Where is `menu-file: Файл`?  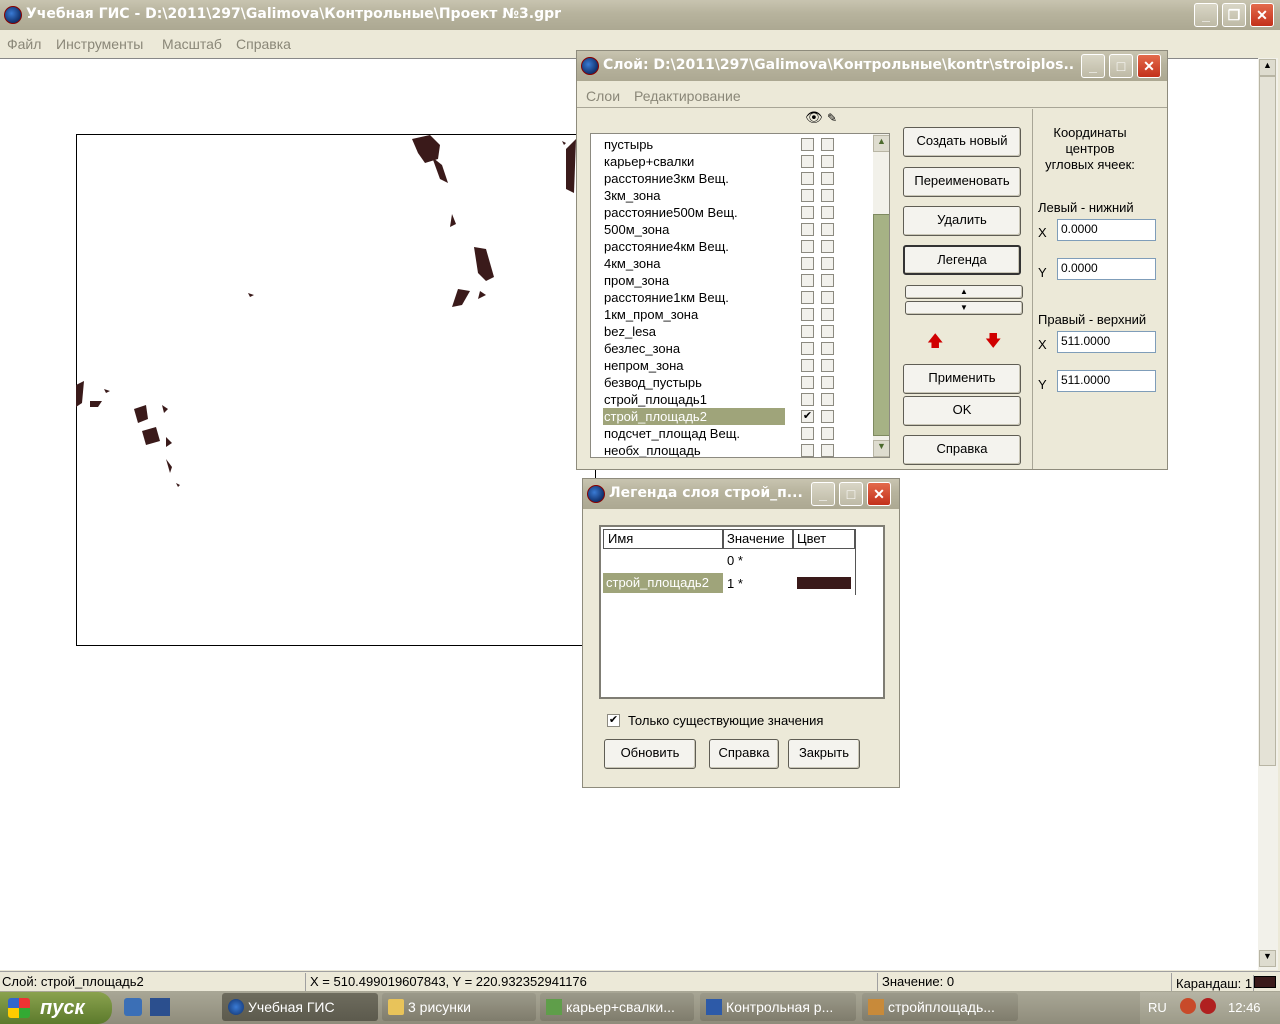
menu-file: Файл is located at coordinates (24, 44).